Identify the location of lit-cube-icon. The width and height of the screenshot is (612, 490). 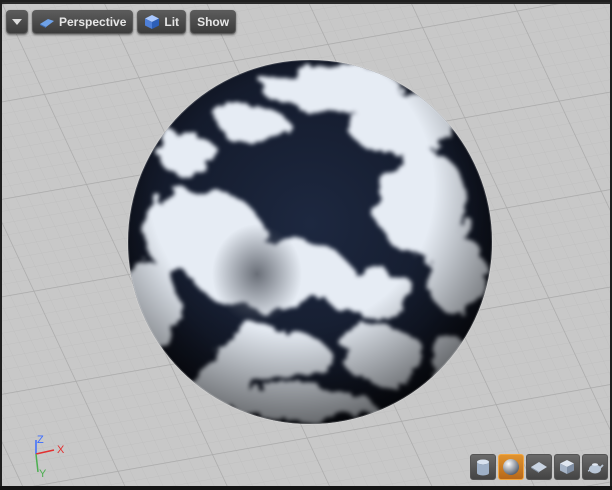
(152, 22).